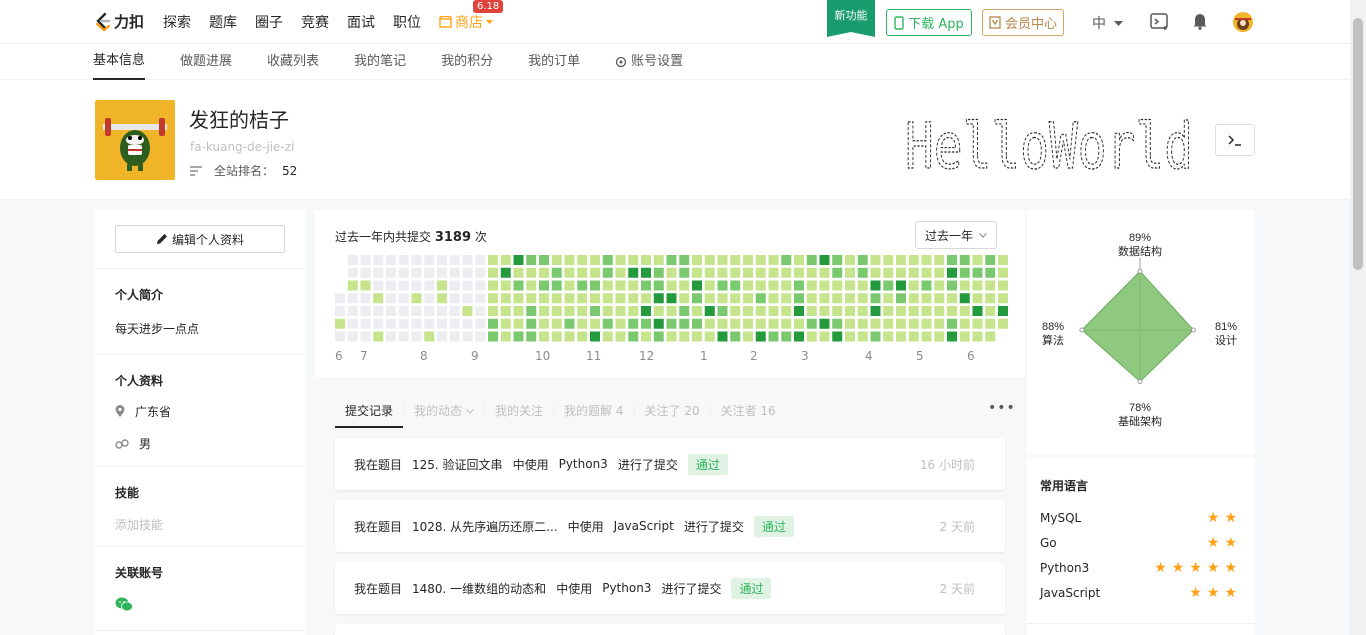 This screenshot has height=635, width=1366. I want to click on nav-interview: 面试, so click(361, 22).